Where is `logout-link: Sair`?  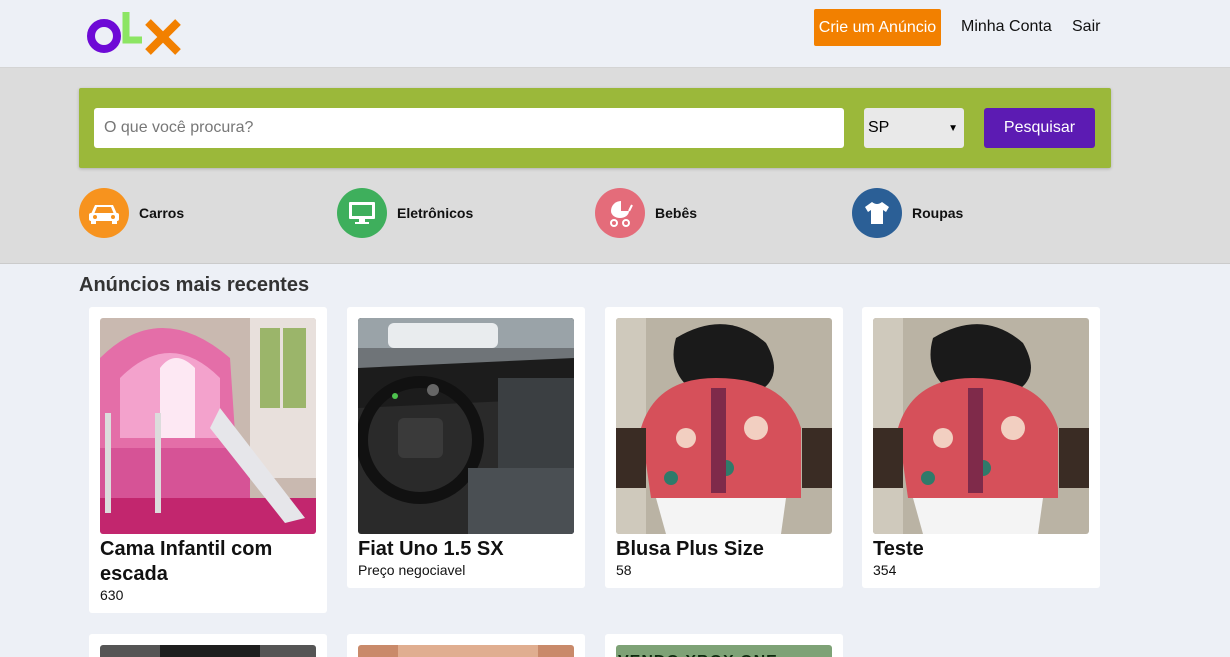 logout-link: Sair is located at coordinates (1086, 27).